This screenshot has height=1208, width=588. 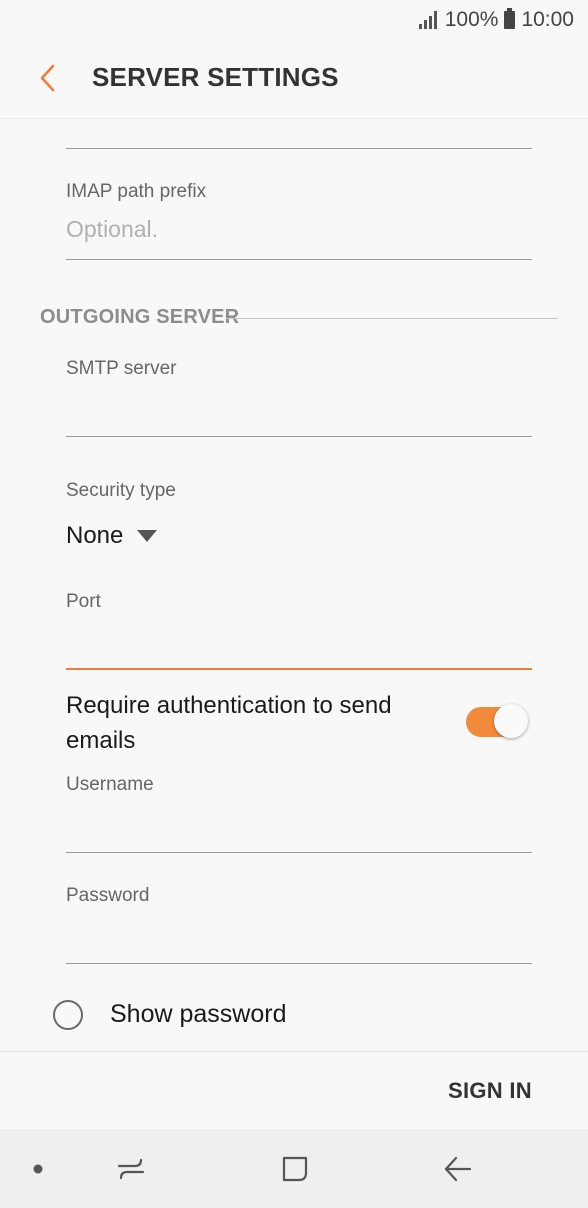 I want to click on smtp-server-underline, so click(x=299, y=436).